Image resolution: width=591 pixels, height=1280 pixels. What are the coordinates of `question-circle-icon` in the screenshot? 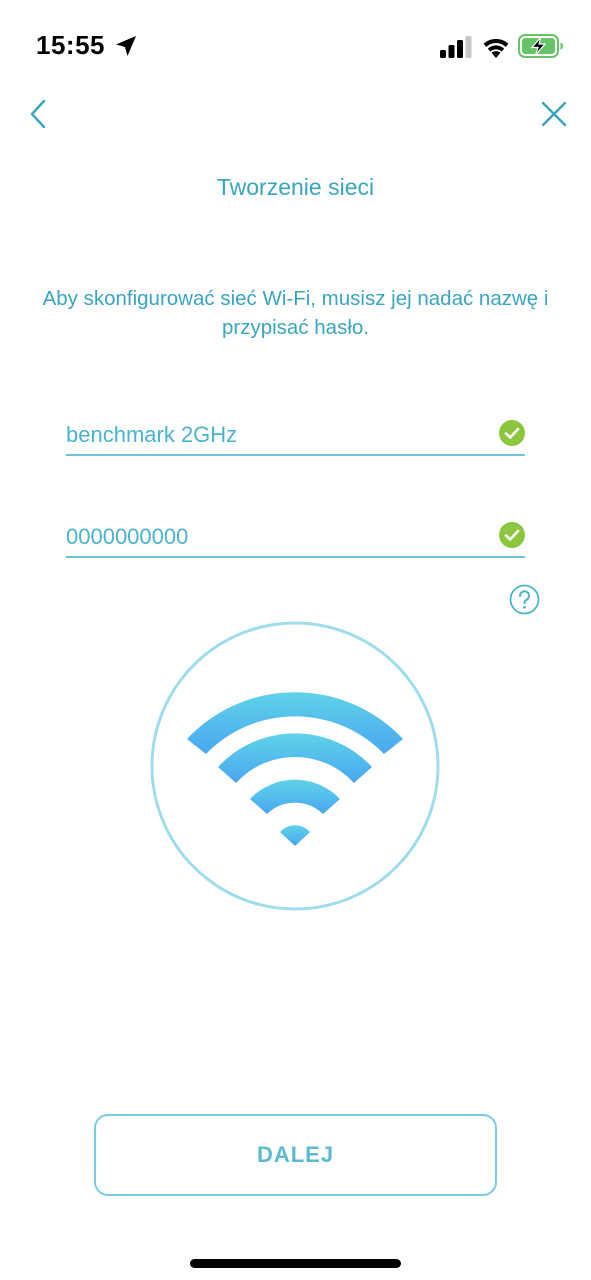 It's located at (524, 599).